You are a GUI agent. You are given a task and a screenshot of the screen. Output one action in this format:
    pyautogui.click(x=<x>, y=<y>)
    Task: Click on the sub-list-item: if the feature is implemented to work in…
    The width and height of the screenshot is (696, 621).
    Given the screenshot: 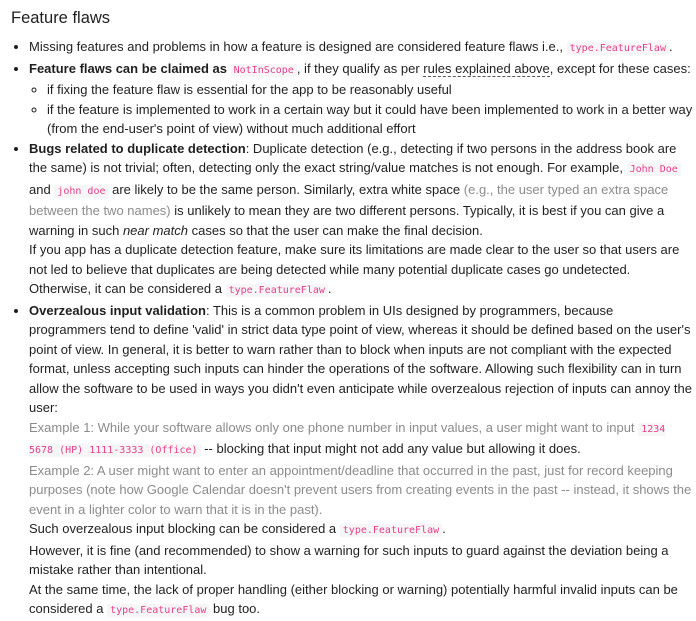 What is the action you would take?
    pyautogui.click(x=370, y=119)
    